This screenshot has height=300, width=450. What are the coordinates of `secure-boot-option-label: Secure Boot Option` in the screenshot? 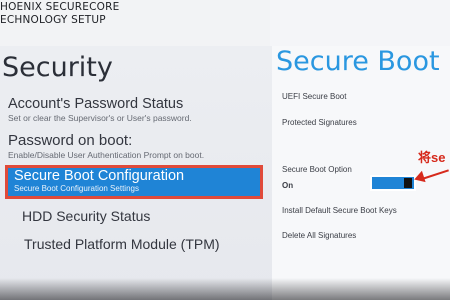 It's located at (317, 169).